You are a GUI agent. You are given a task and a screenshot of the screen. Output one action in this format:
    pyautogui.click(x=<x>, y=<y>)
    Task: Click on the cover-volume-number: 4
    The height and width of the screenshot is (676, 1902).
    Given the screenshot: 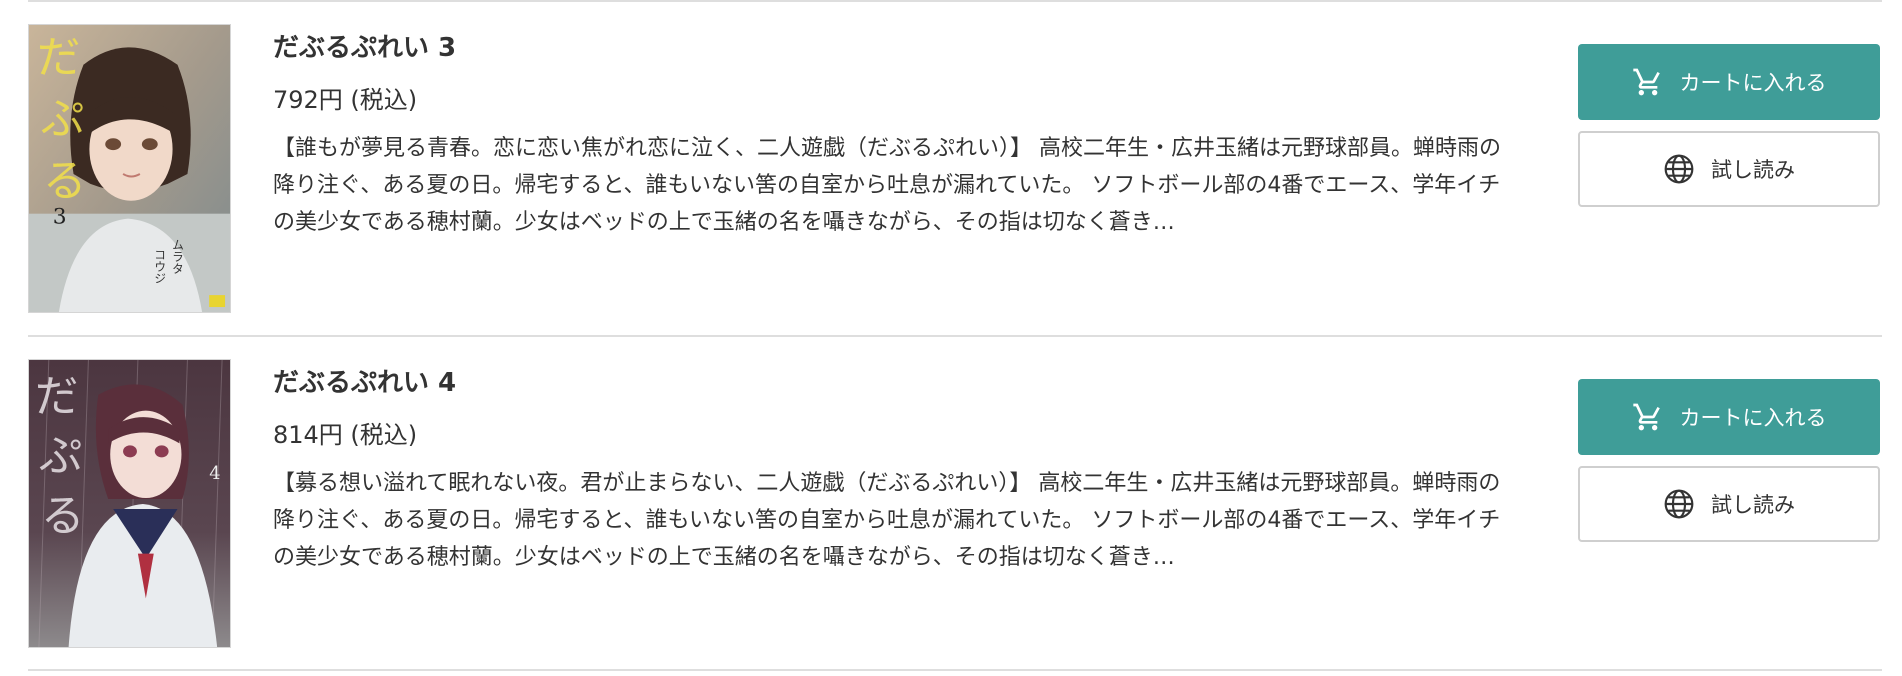 What is the action you would take?
    pyautogui.click(x=214, y=473)
    